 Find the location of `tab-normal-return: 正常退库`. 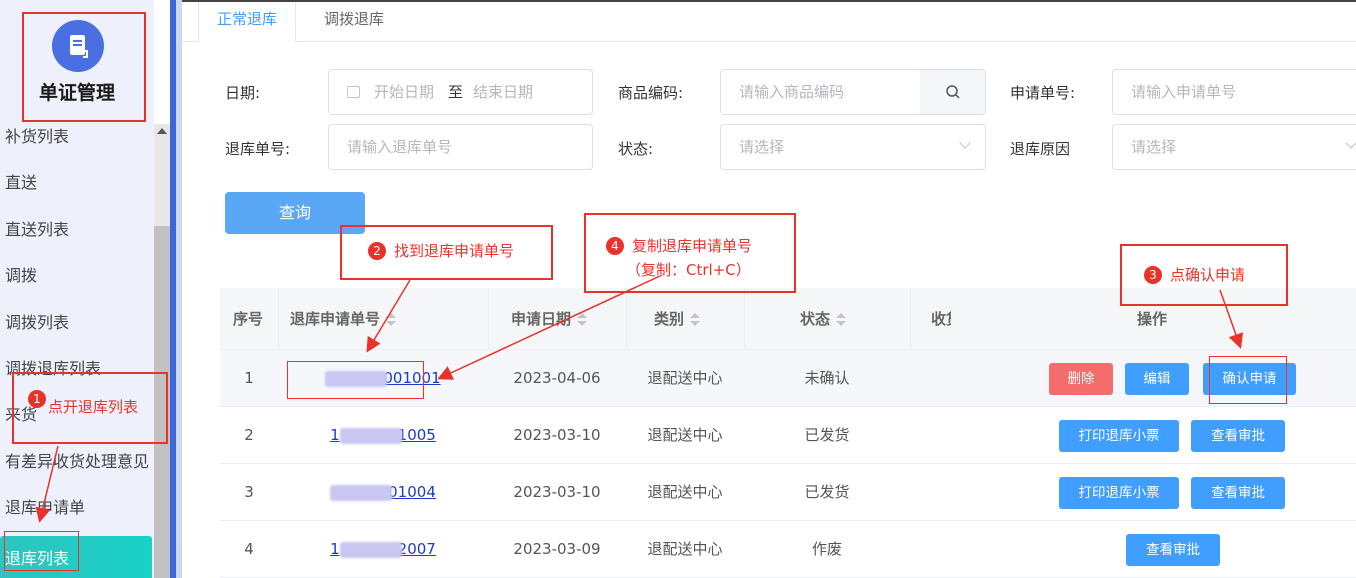

tab-normal-return: 正常退库 is located at coordinates (247, 22).